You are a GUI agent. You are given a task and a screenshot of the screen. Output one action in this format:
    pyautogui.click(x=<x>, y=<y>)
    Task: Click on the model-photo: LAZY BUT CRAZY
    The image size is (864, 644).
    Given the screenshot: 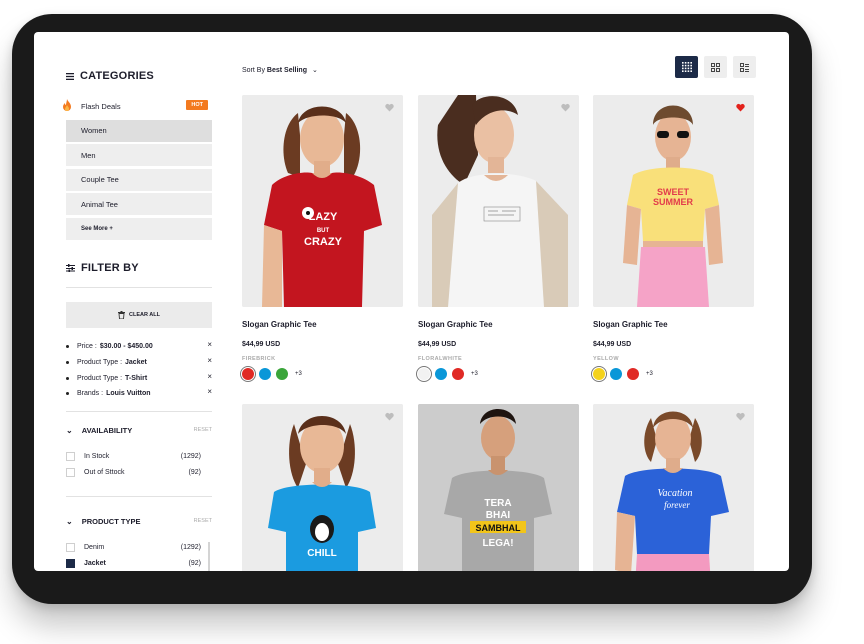 What is the action you would take?
    pyautogui.click(x=322, y=201)
    